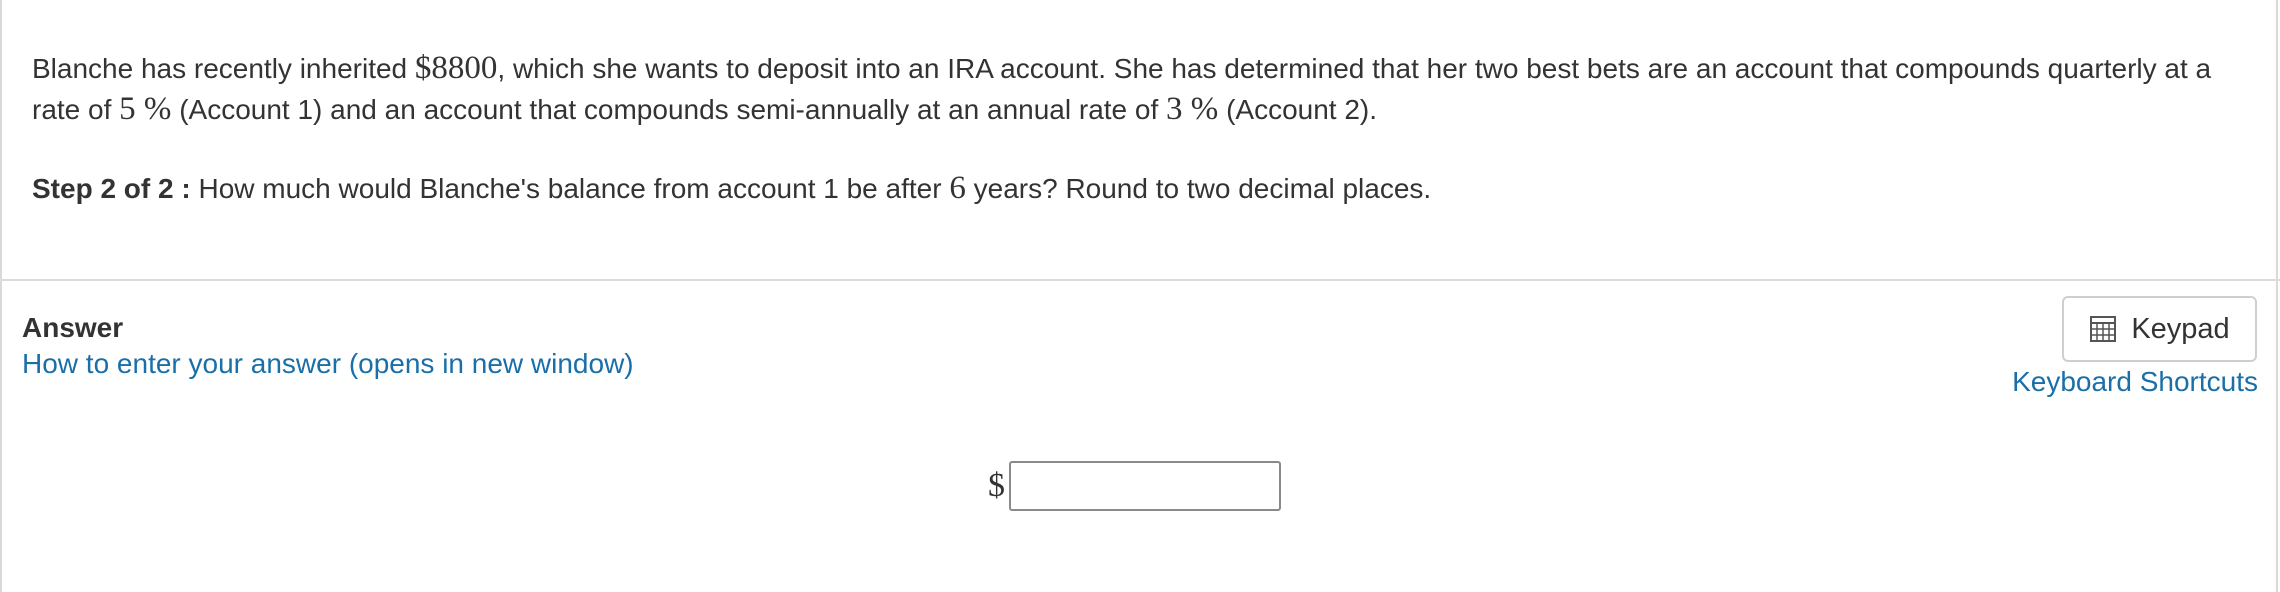  I want to click on question-text-part-4: (Account 2)., so click(1298, 109).